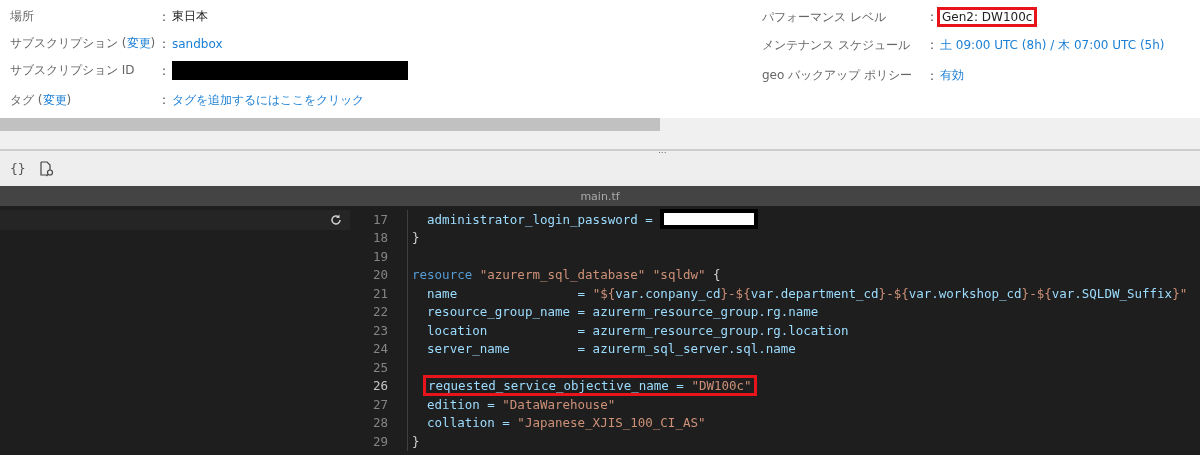  What do you see at coordinates (521, 404) in the screenshot?
I see `code-line: edition = "DataWarehouse"` at bounding box center [521, 404].